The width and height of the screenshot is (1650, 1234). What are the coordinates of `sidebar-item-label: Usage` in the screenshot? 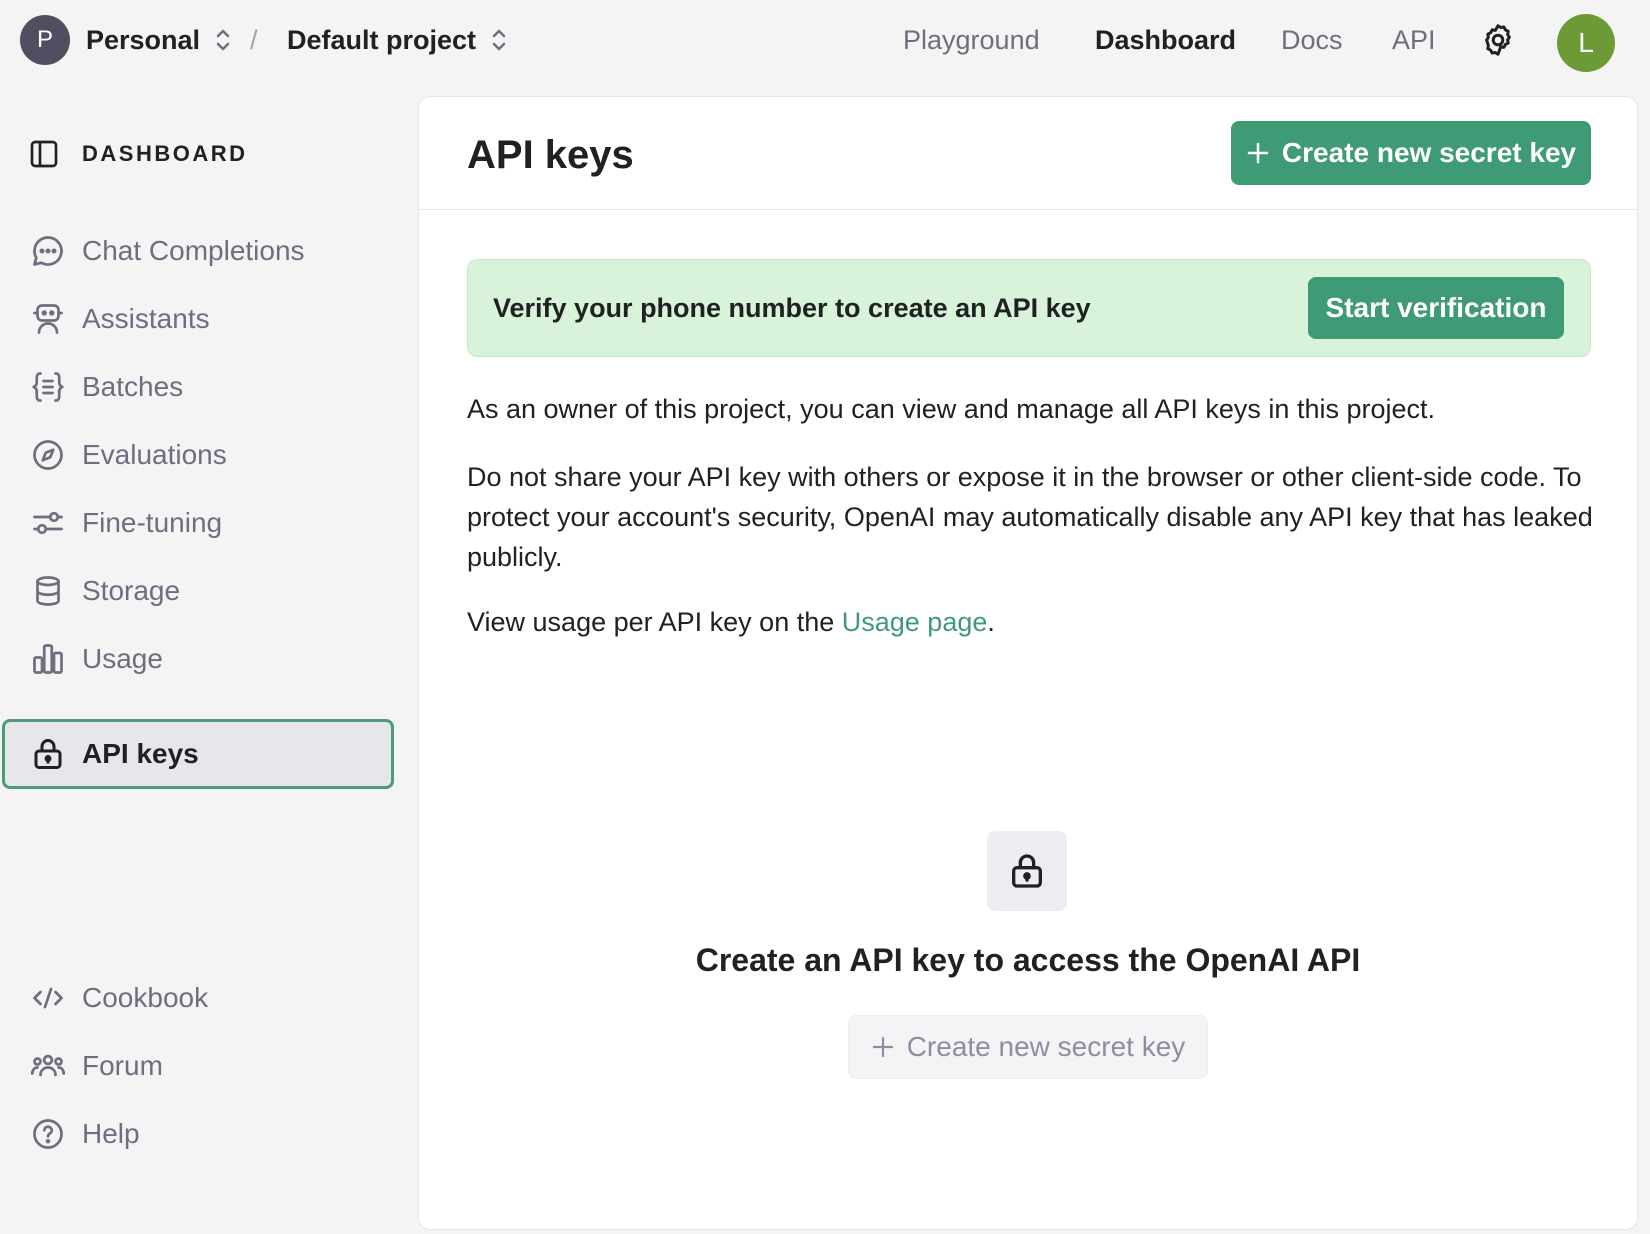 It's located at (122, 658).